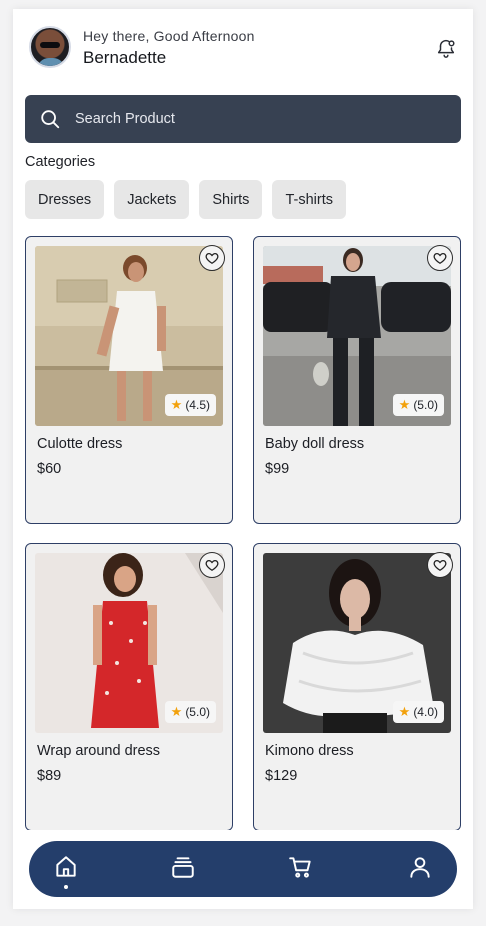 This screenshot has width=486, height=926. Describe the element at coordinates (357, 686) in the screenshot. I see `product-card: ★ (4.0) Kimono dress $129` at that location.